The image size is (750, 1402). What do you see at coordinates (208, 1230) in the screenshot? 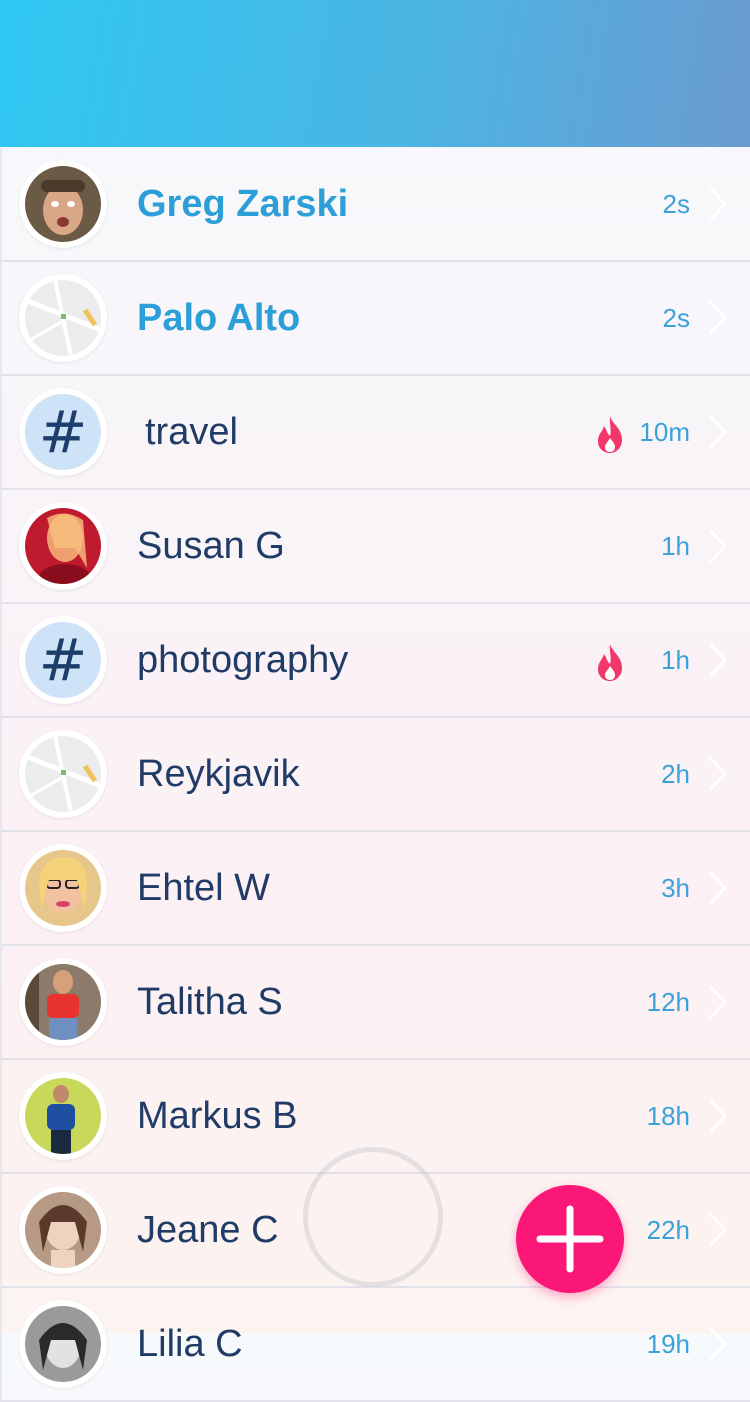
I see `conversation-name: Jeane C` at bounding box center [208, 1230].